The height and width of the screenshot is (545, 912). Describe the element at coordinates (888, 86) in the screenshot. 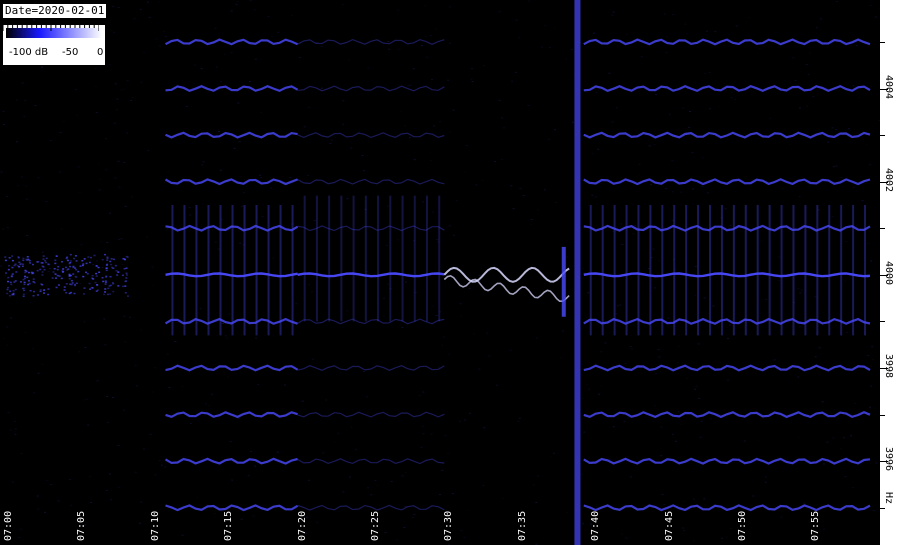

I see `y-tick-label: 4004` at that location.